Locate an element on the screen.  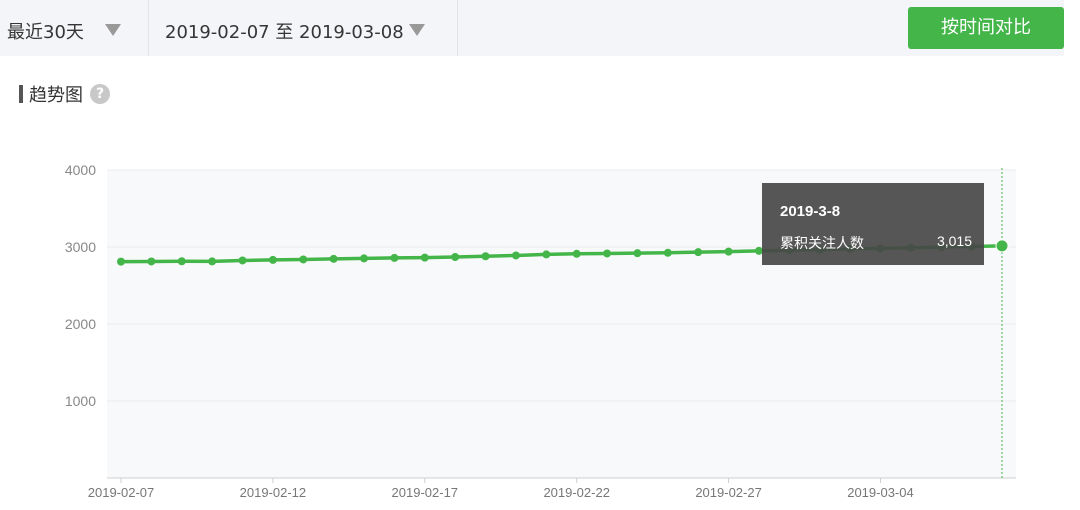
help-icon: ? is located at coordinates (100, 94).